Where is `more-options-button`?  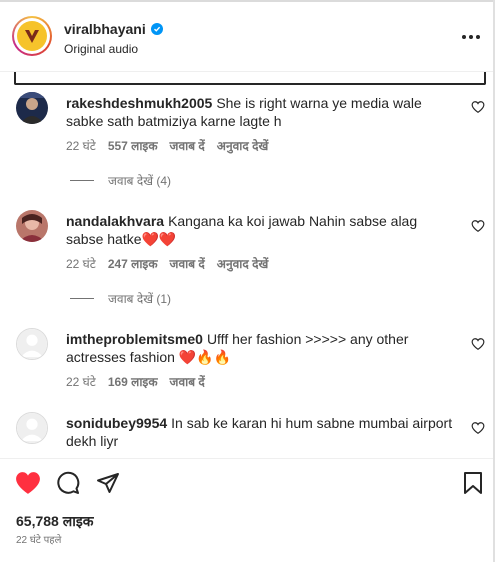
more-options-button is located at coordinates (471, 37).